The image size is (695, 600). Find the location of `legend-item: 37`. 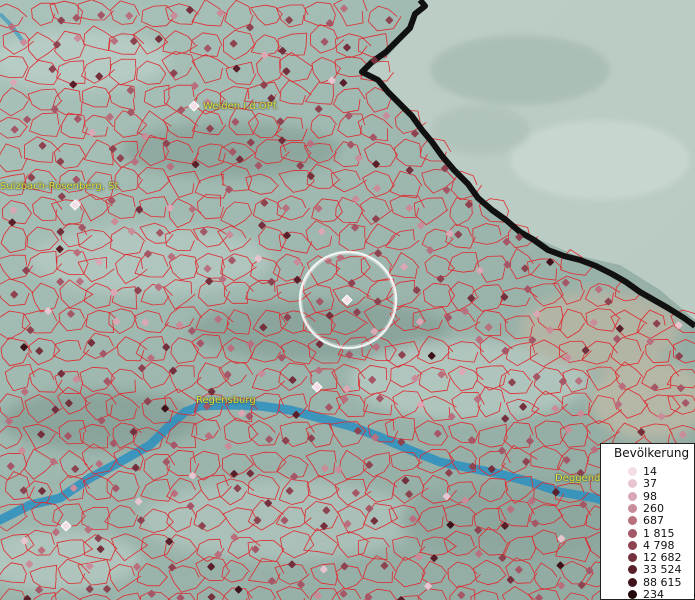

legend-item: 37 is located at coordinates (648, 483).